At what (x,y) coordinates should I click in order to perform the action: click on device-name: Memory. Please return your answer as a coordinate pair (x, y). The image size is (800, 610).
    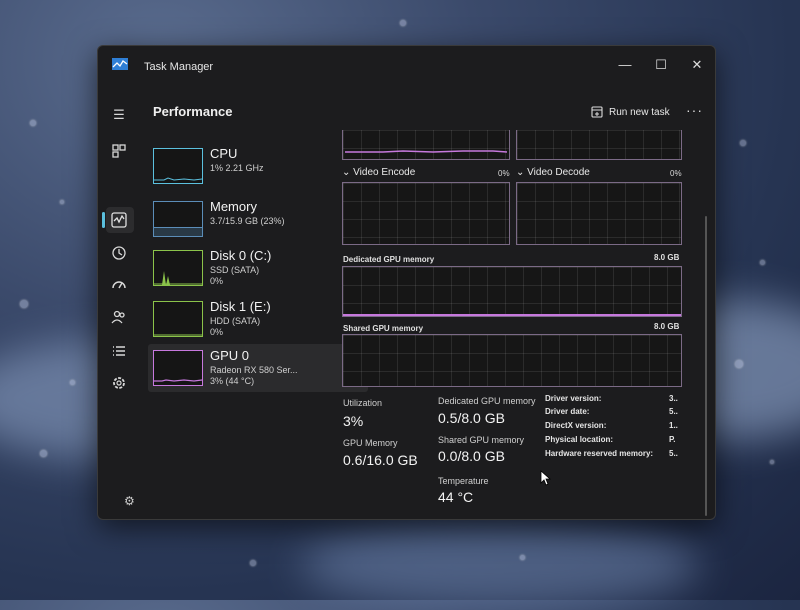
    Looking at the image, I should click on (233, 206).